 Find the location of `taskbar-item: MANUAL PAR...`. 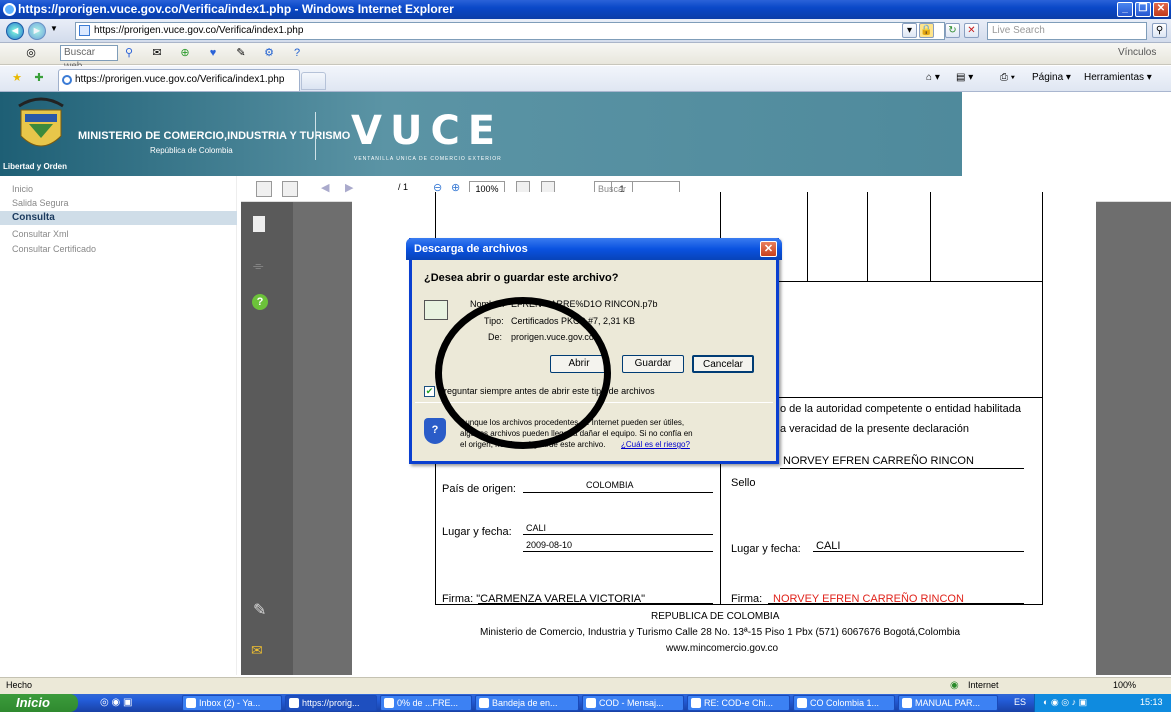

taskbar-item: MANUAL PAR... is located at coordinates (948, 703).